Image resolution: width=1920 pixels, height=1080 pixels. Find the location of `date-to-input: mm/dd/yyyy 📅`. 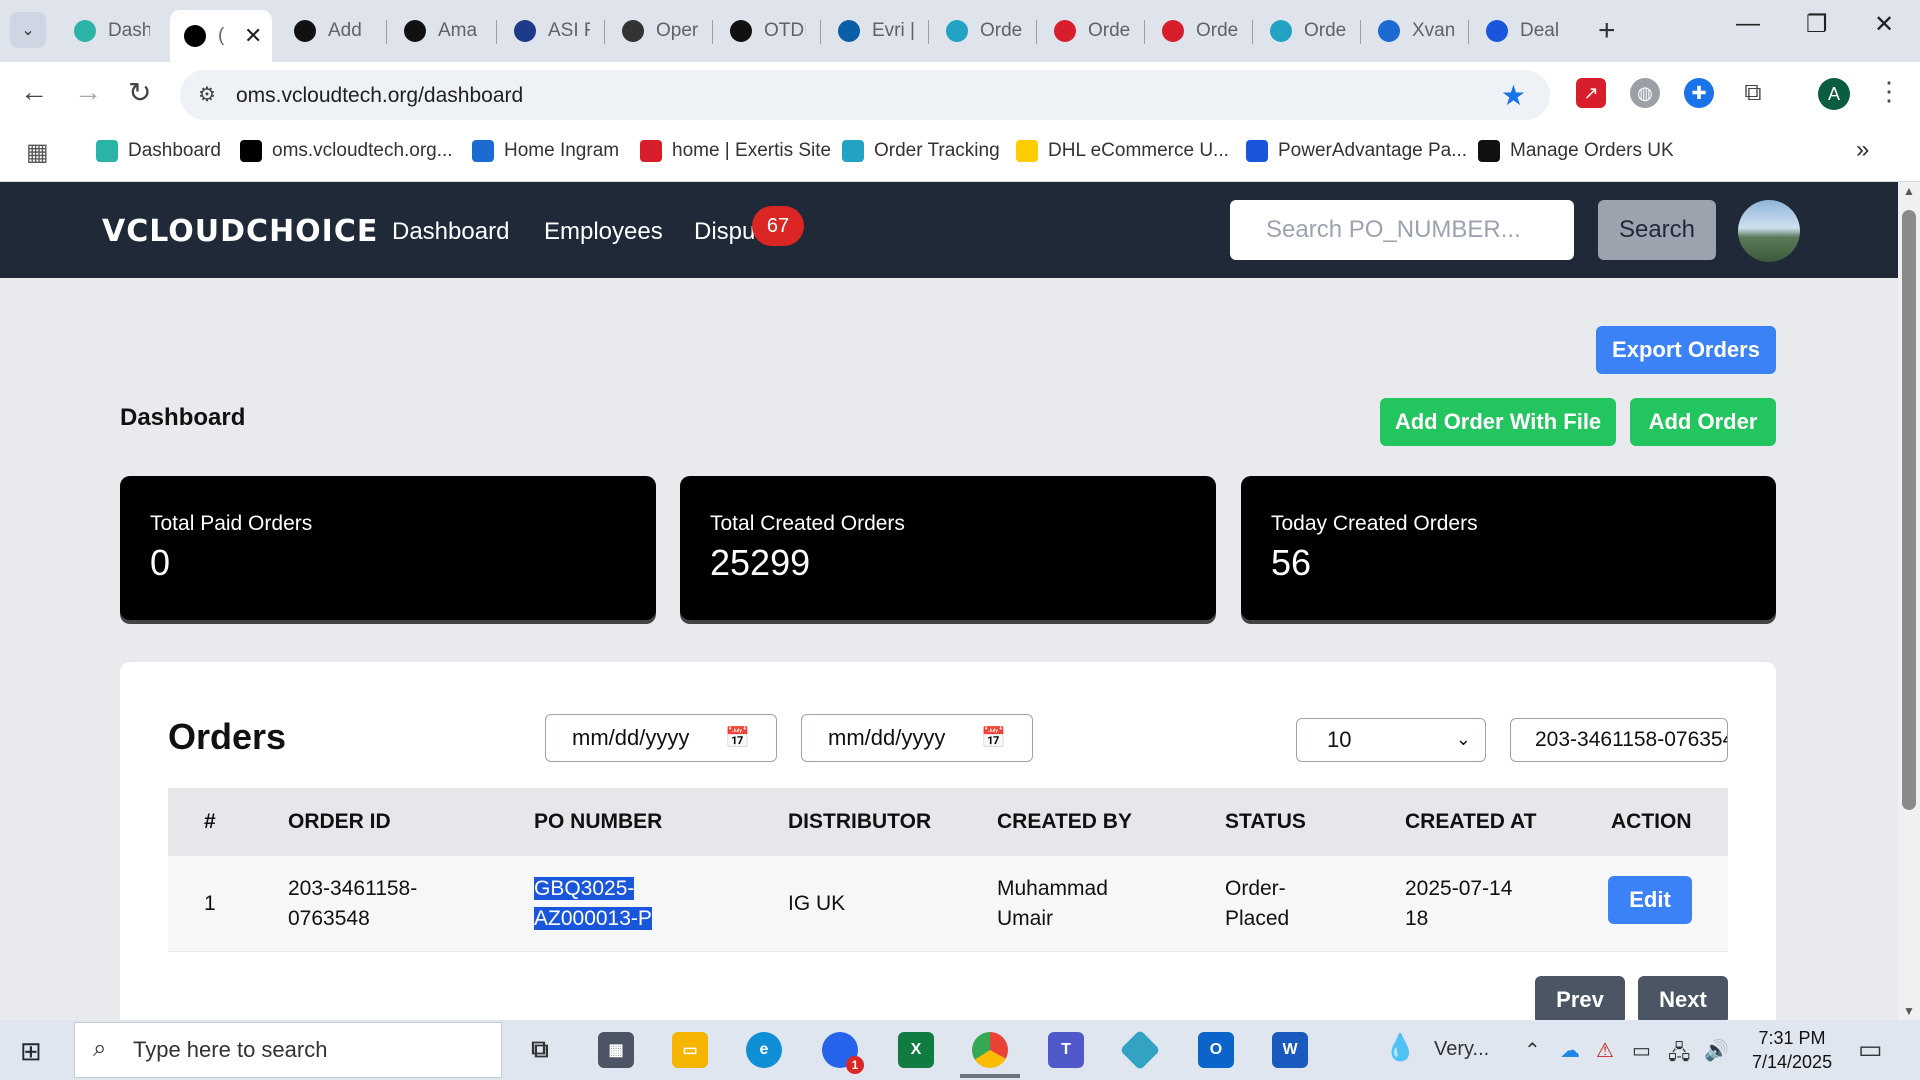

date-to-input: mm/dd/yyyy 📅 is located at coordinates (917, 738).